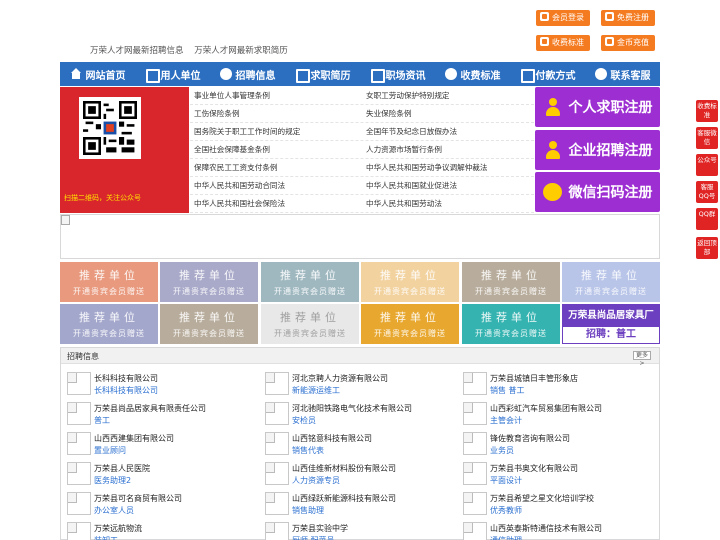 This screenshot has width=720, height=540. I want to click on job-listing: 山西西建集团有限公司 置业顾问, so click(151, 444).